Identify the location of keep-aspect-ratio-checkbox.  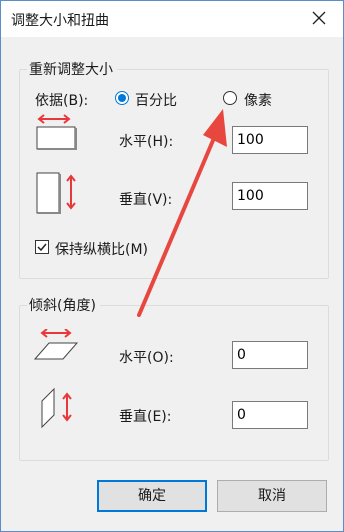
(42, 247).